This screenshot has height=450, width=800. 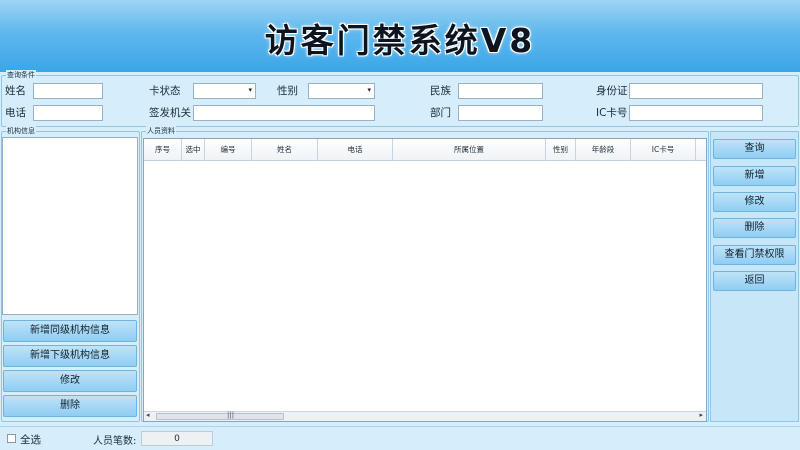 I want to click on column-header-number: 编号, so click(x=228, y=150).